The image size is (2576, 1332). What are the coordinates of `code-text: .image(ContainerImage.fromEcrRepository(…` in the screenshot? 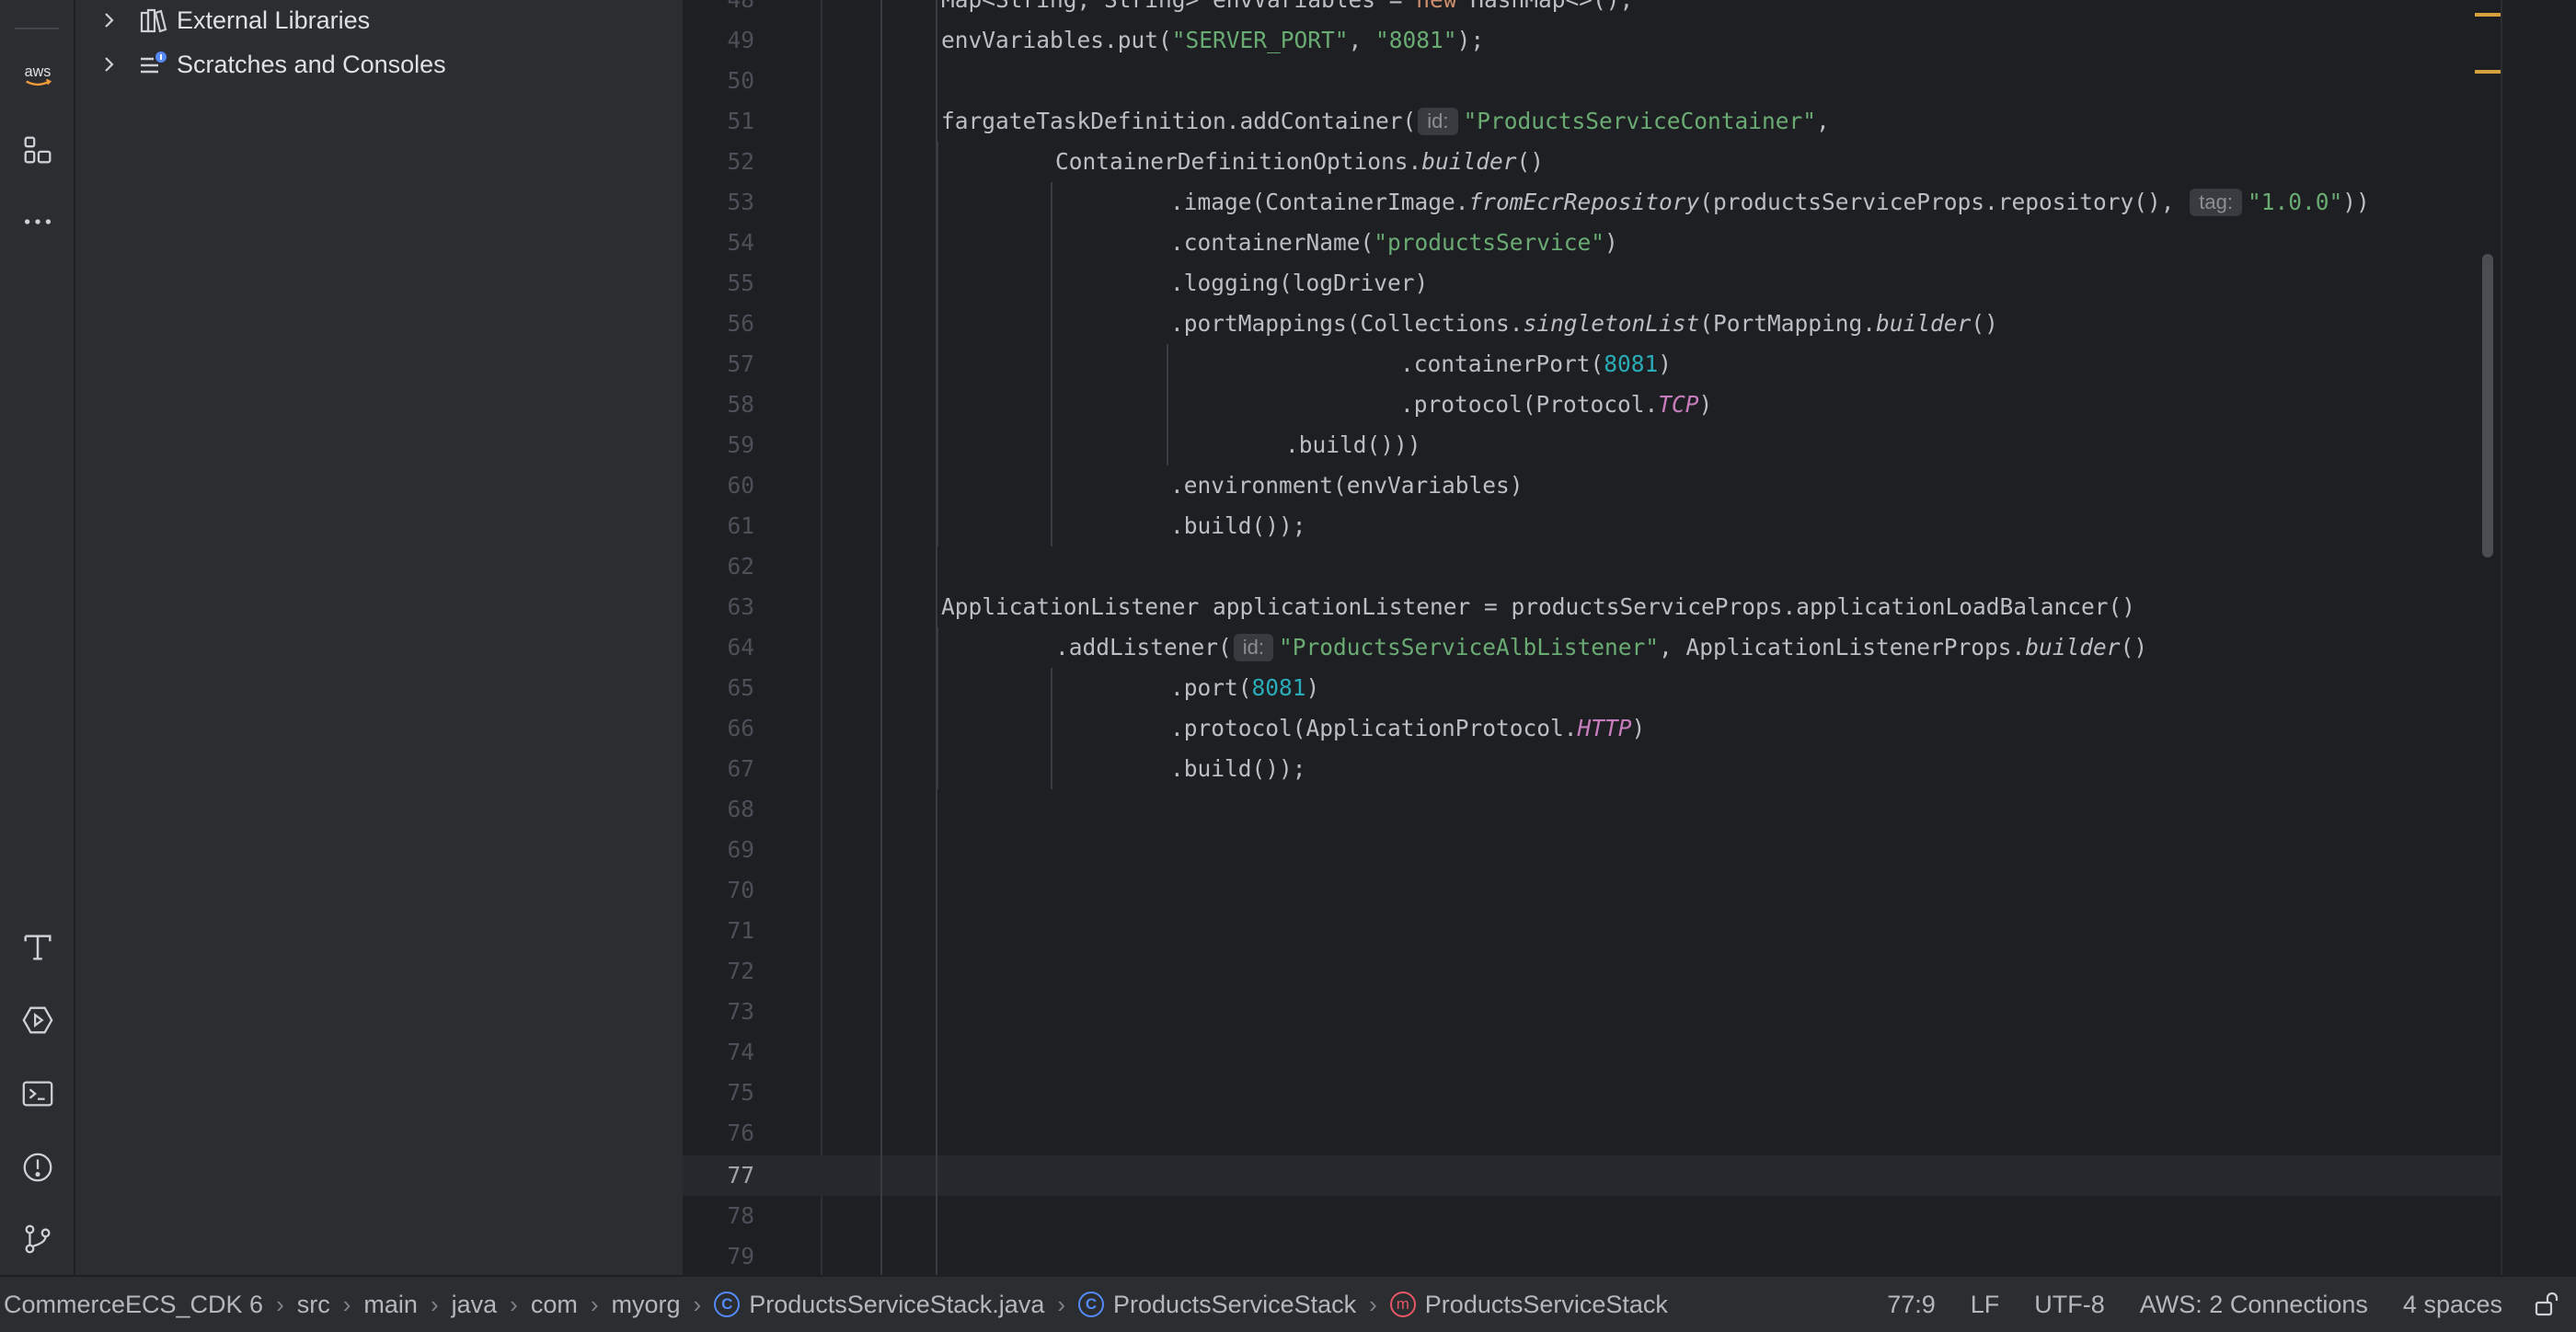 It's located at (1770, 202).